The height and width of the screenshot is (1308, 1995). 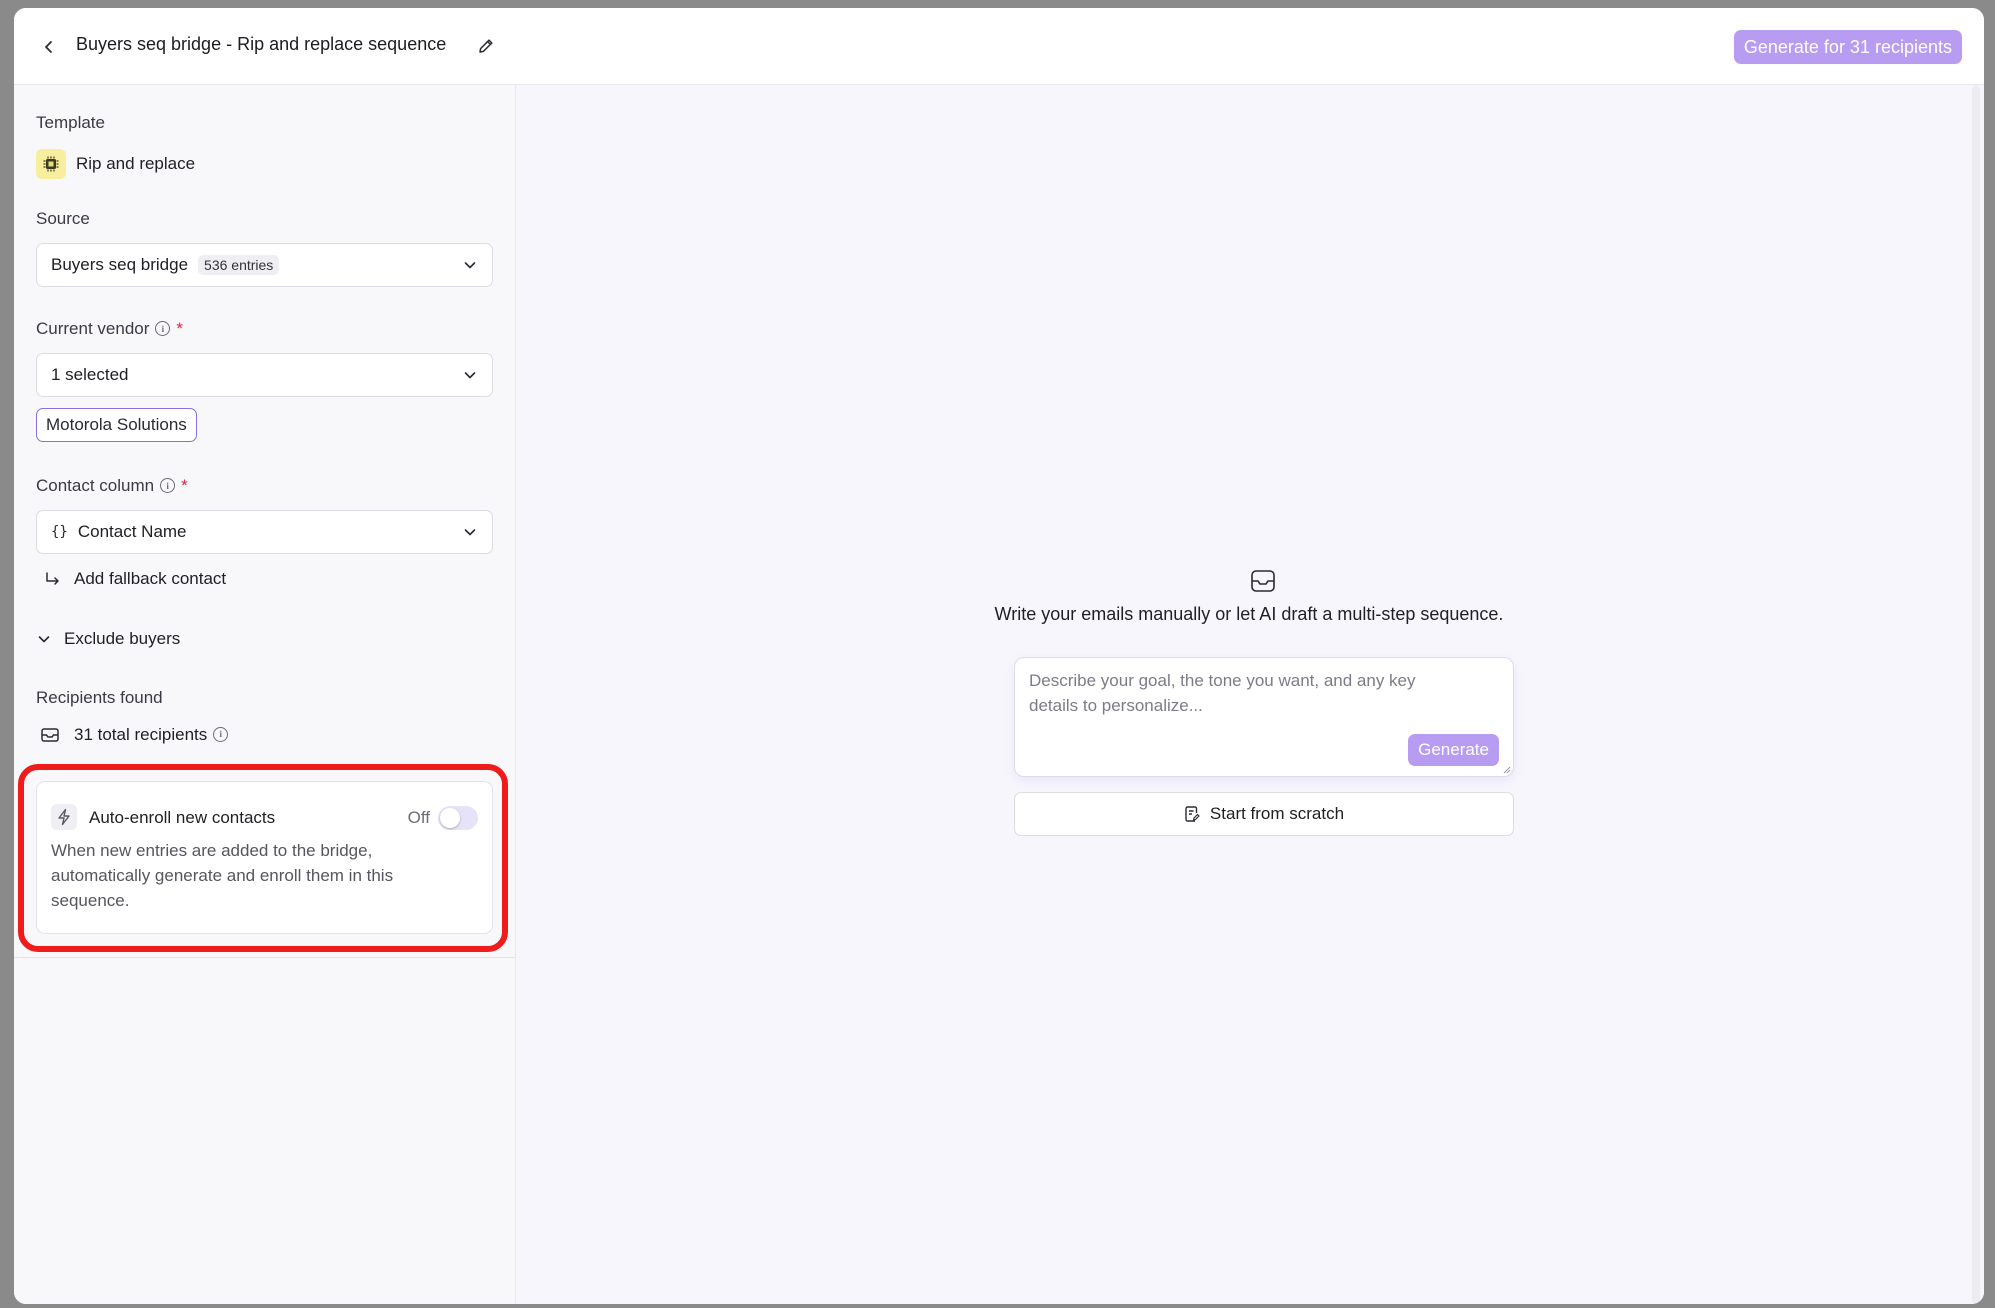 What do you see at coordinates (263, 858) in the screenshot?
I see `highlight-box` at bounding box center [263, 858].